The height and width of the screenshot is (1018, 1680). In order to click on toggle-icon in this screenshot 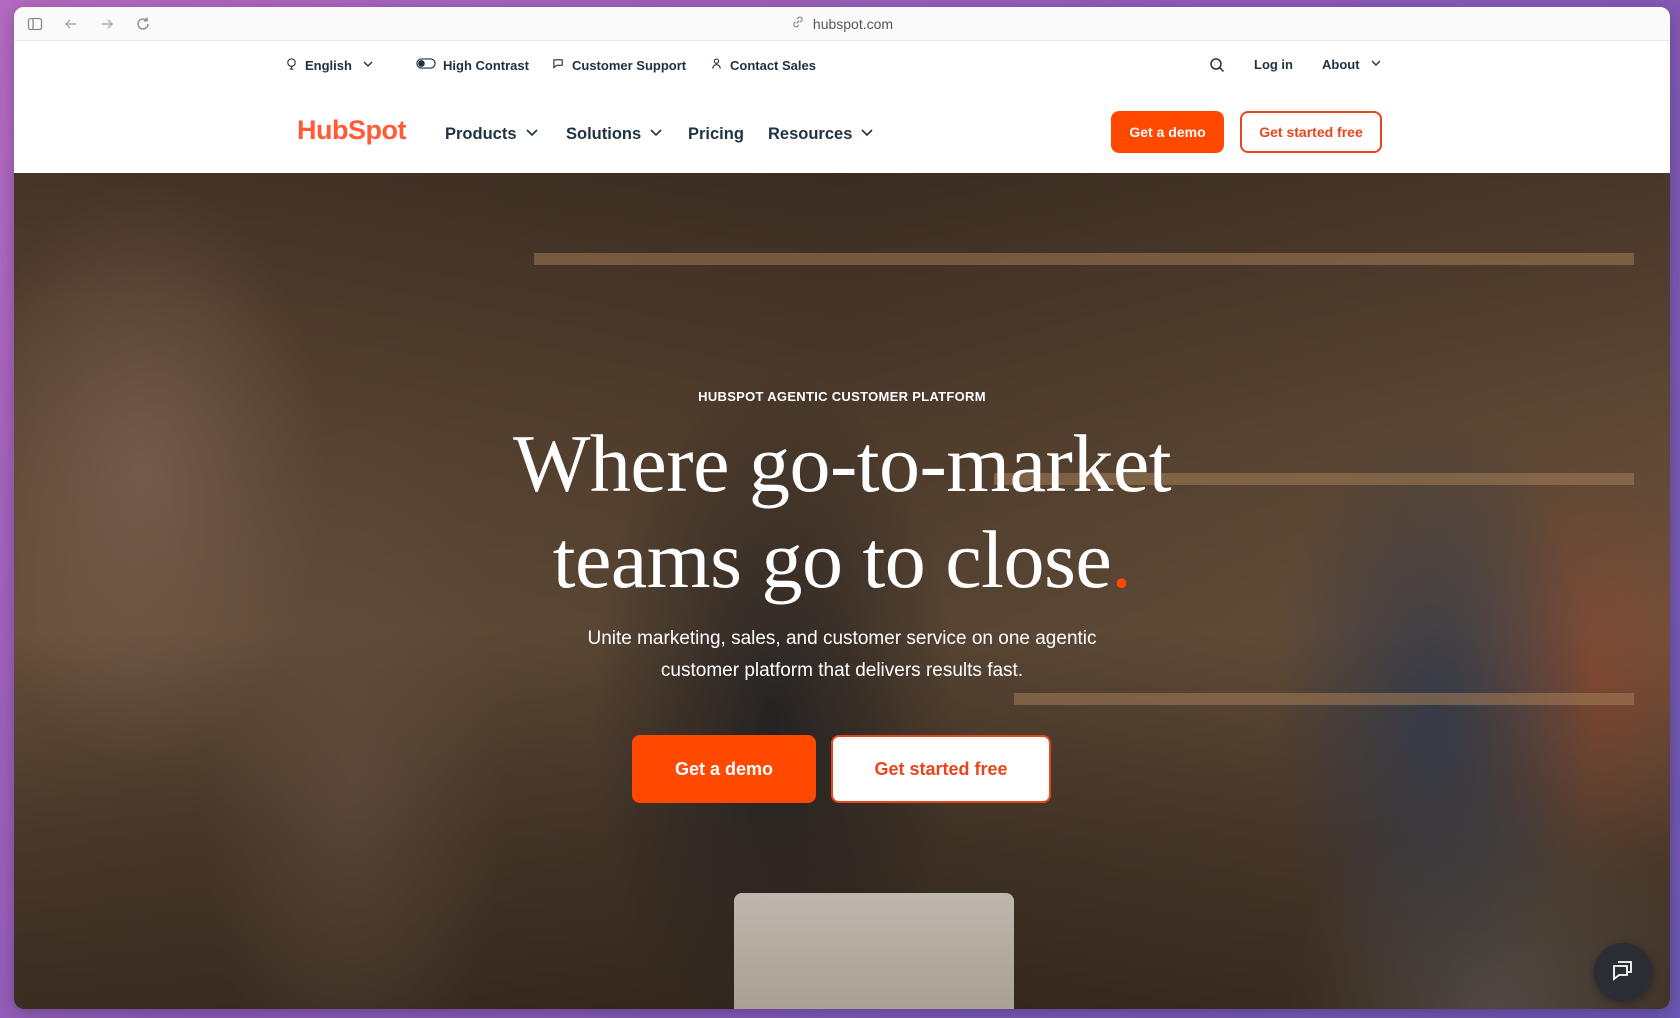, I will do `click(426, 65)`.